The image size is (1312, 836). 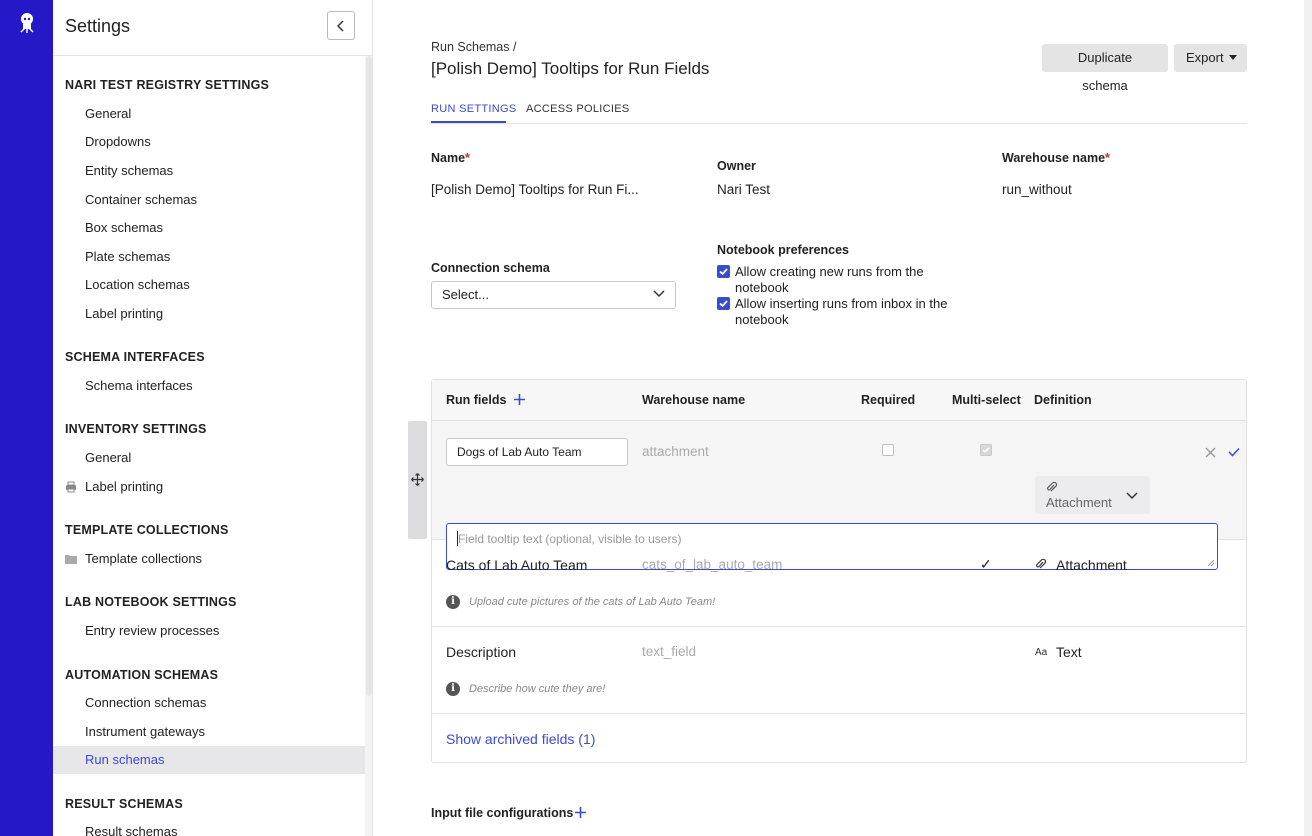 What do you see at coordinates (167, 85) in the screenshot?
I see `section-title: NARI TEST REGISTRY SETTINGS` at bounding box center [167, 85].